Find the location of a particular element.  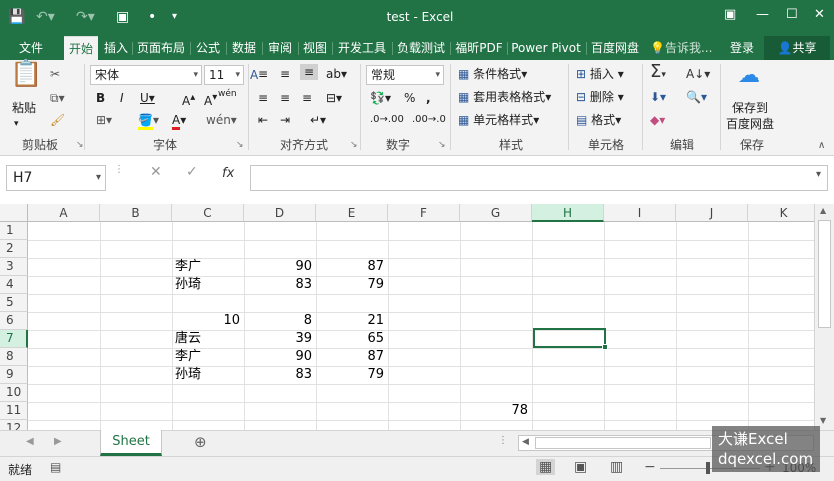

cut-icon: ✂ is located at coordinates (55, 74).